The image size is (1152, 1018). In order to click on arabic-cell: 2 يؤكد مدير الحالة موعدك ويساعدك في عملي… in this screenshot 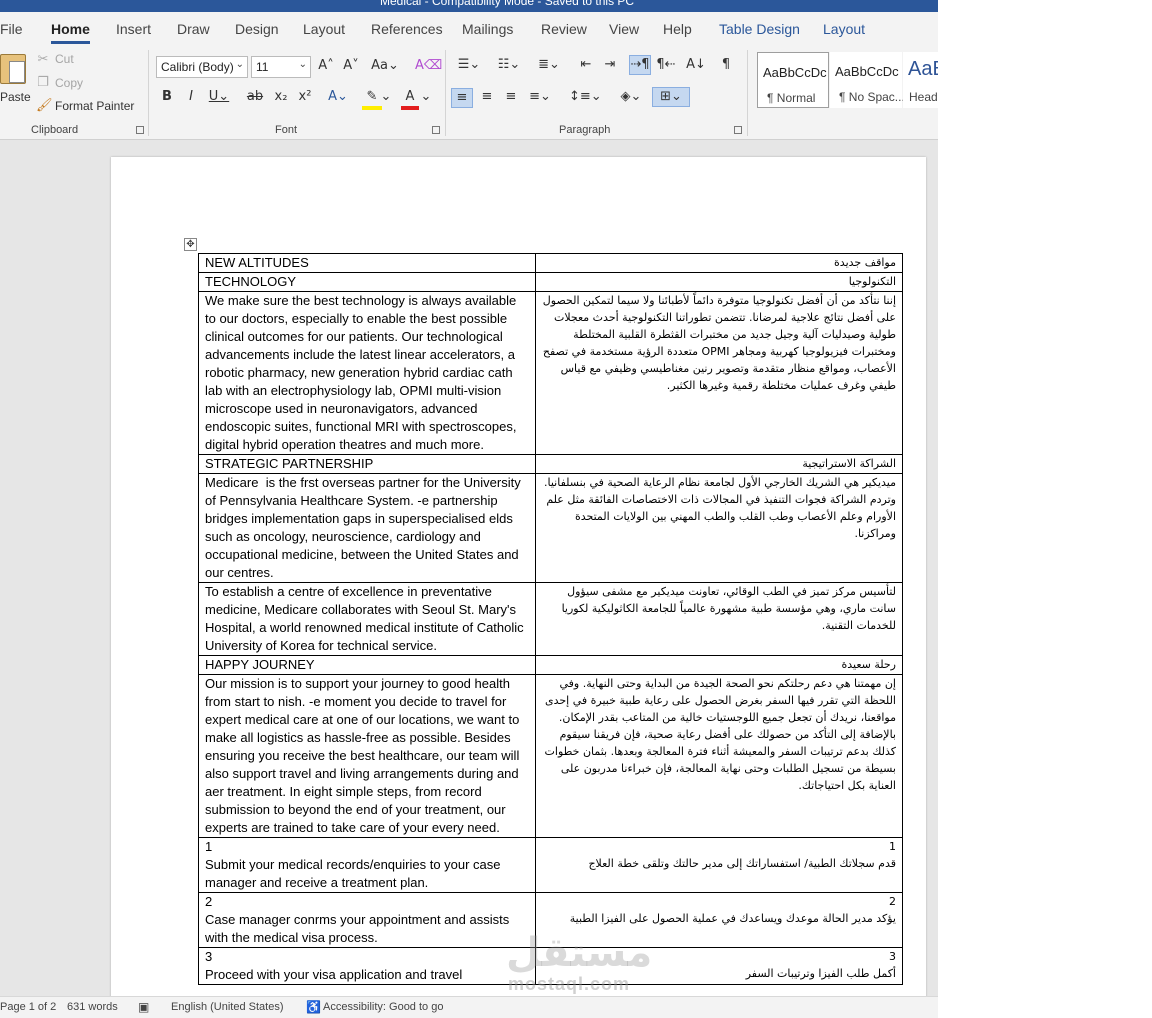, I will do `click(719, 920)`.